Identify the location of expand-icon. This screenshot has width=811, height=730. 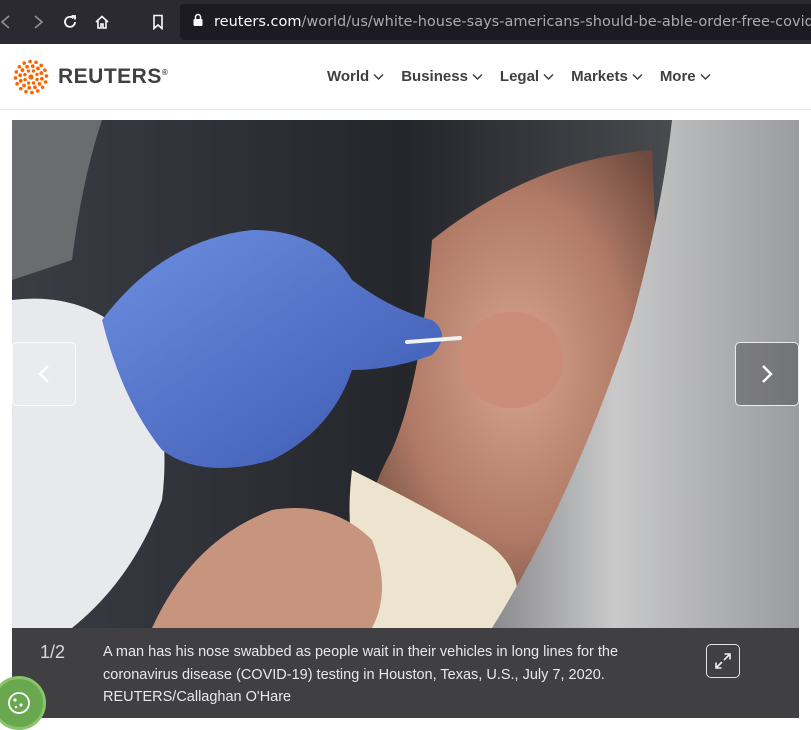
(723, 661).